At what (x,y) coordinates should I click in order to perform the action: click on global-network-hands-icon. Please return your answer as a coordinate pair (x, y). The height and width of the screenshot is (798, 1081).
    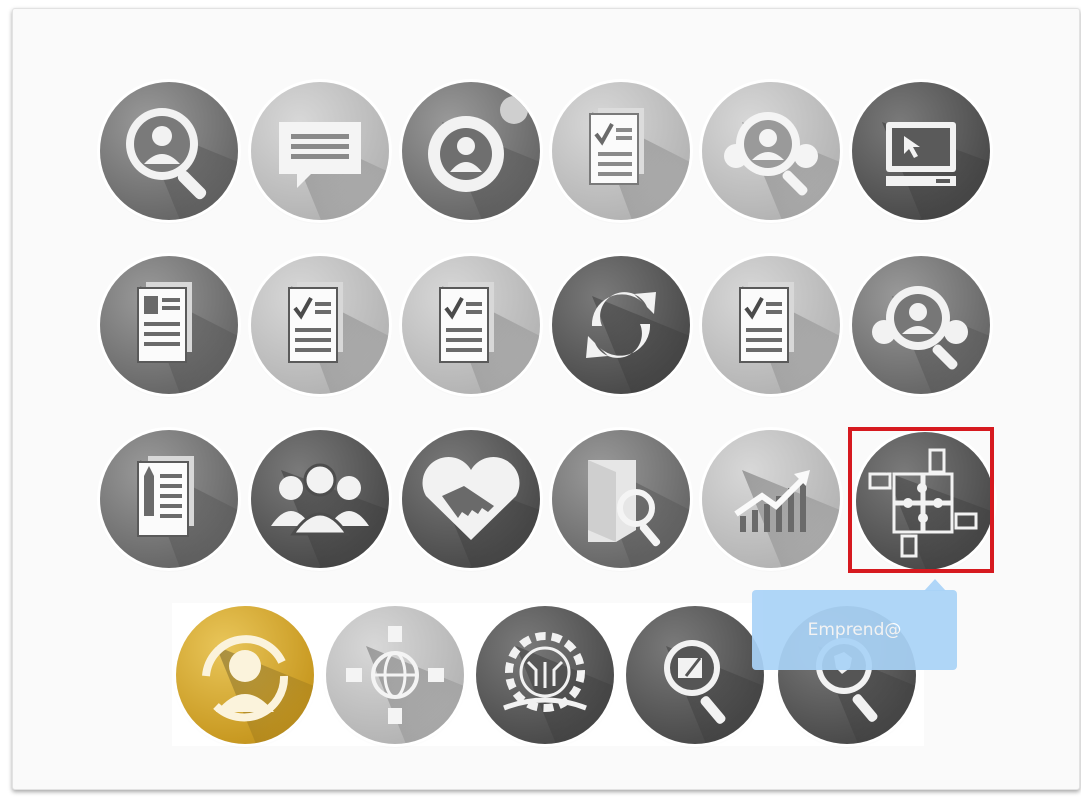
    Looking at the image, I should click on (395, 675).